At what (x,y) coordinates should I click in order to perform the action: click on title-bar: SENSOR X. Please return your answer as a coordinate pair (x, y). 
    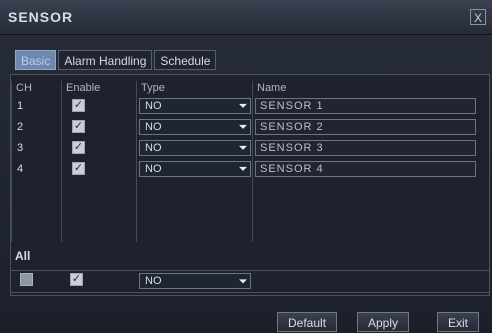
    Looking at the image, I should click on (246, 17).